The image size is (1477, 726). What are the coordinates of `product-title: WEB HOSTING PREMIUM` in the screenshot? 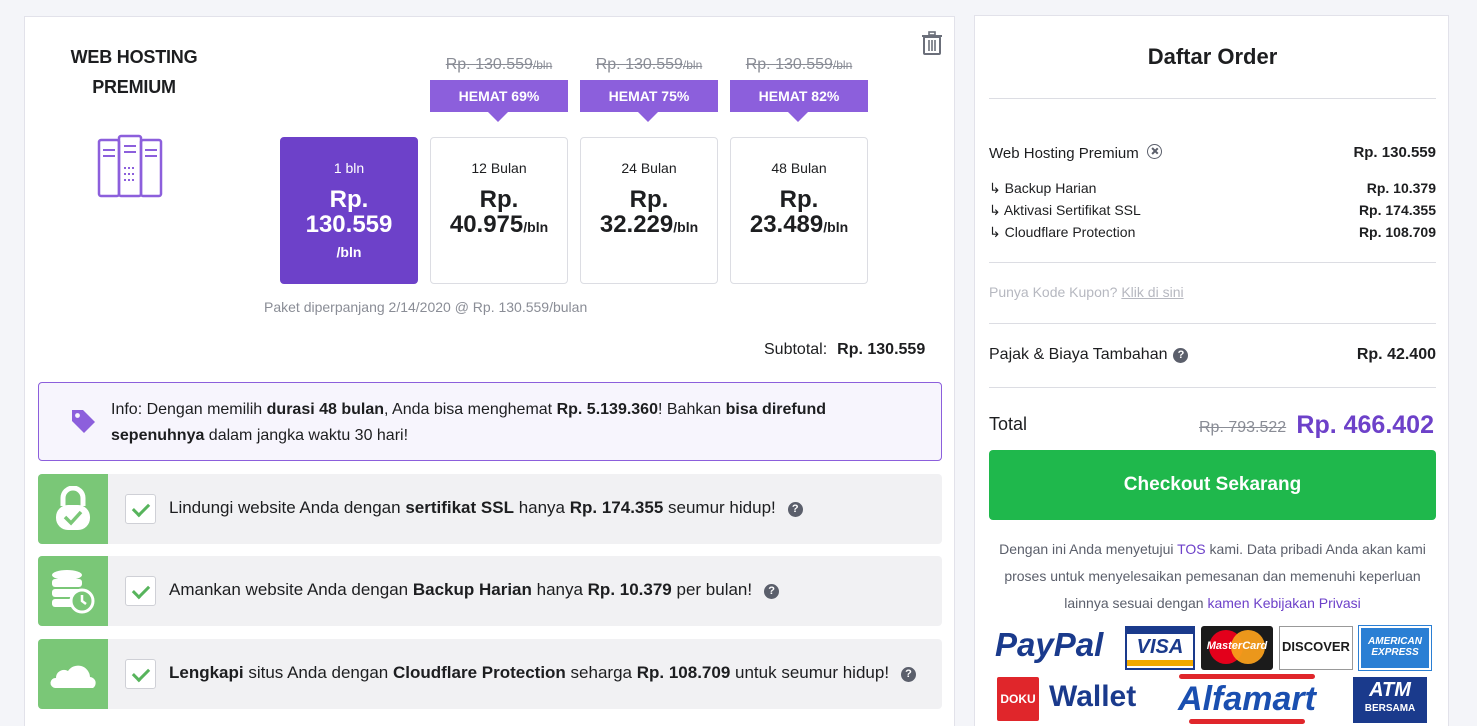 It's located at (134, 72).